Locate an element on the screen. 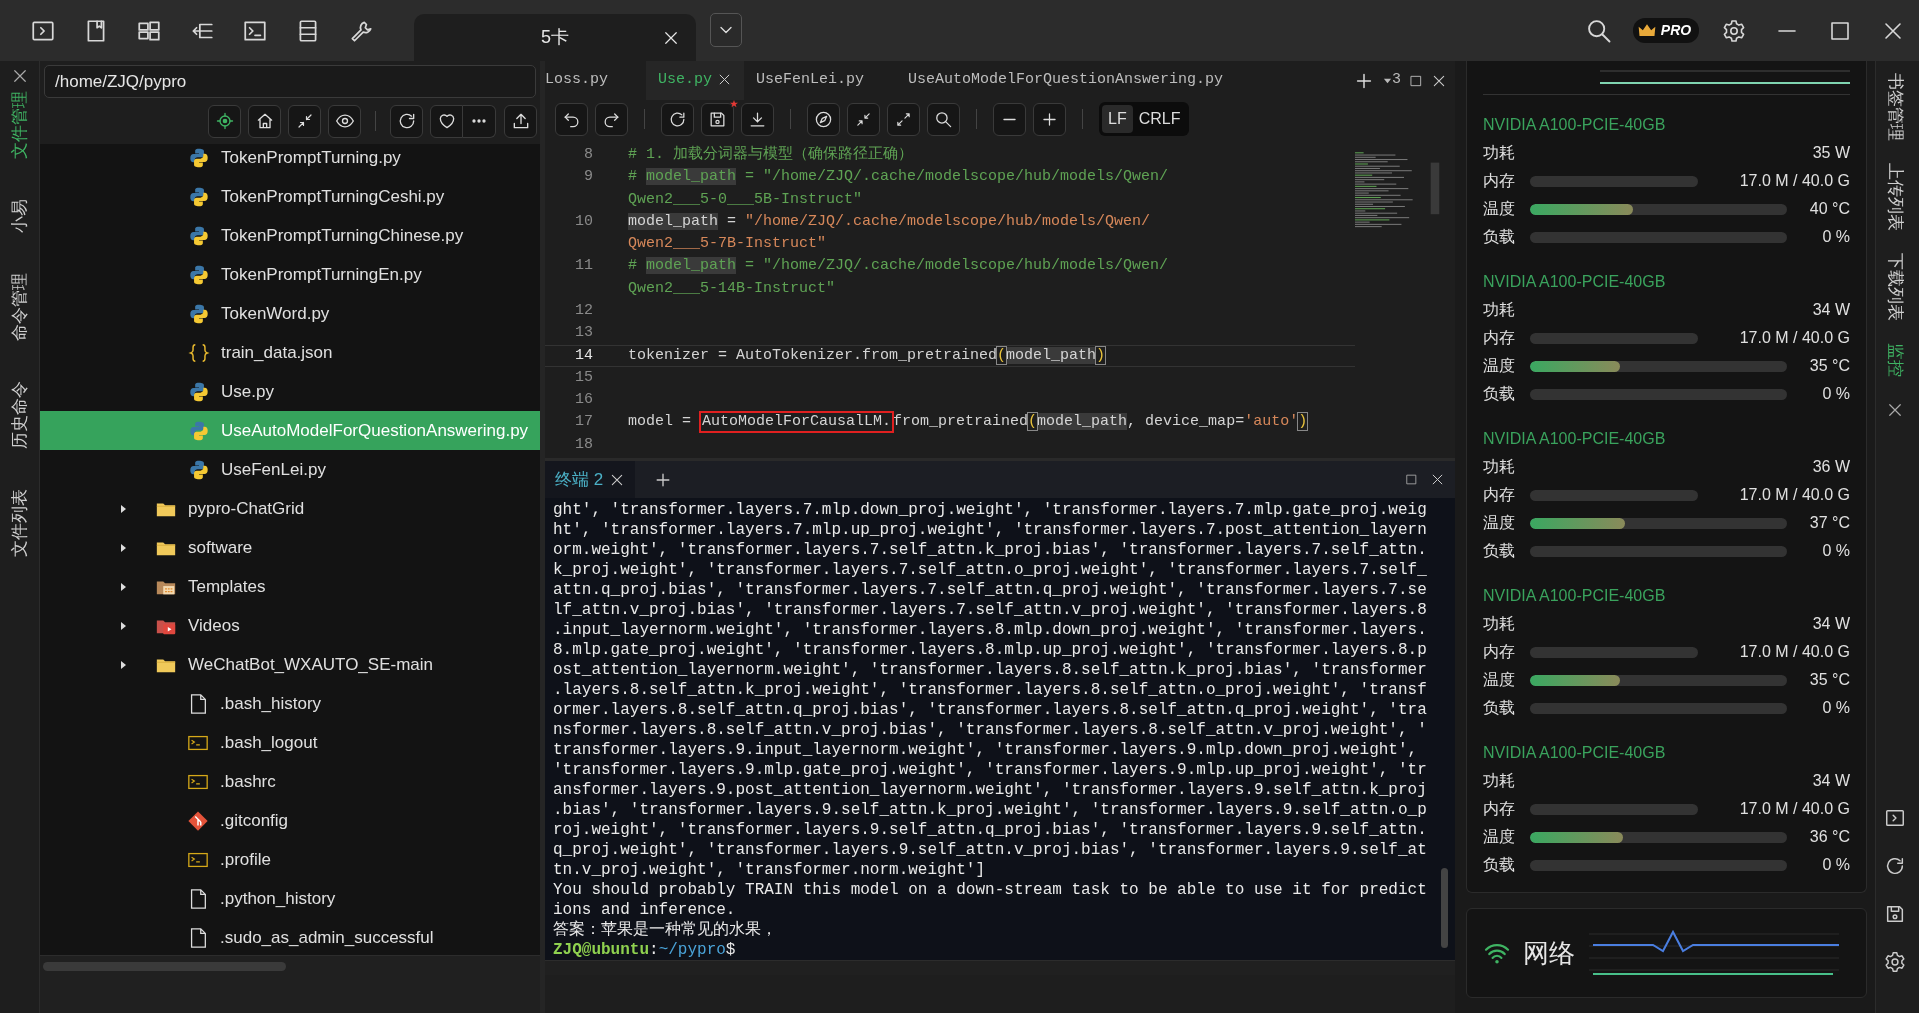  collapse-icon is located at coordinates (863, 119).